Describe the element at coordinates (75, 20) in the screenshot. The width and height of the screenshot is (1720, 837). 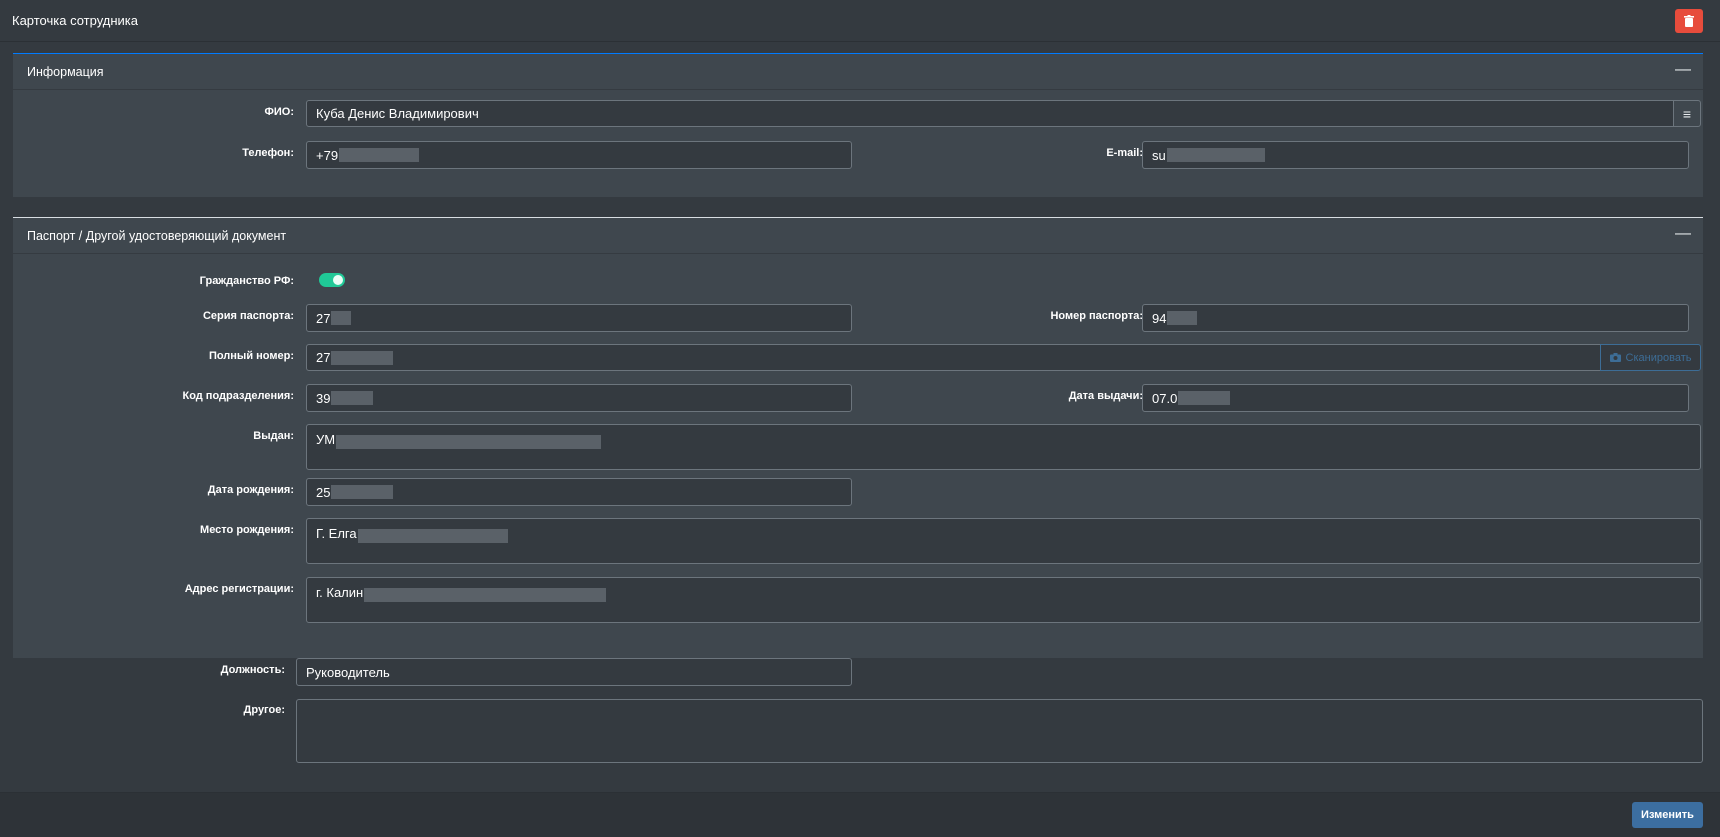
I see `page-title: Карточка сотрудника` at that location.